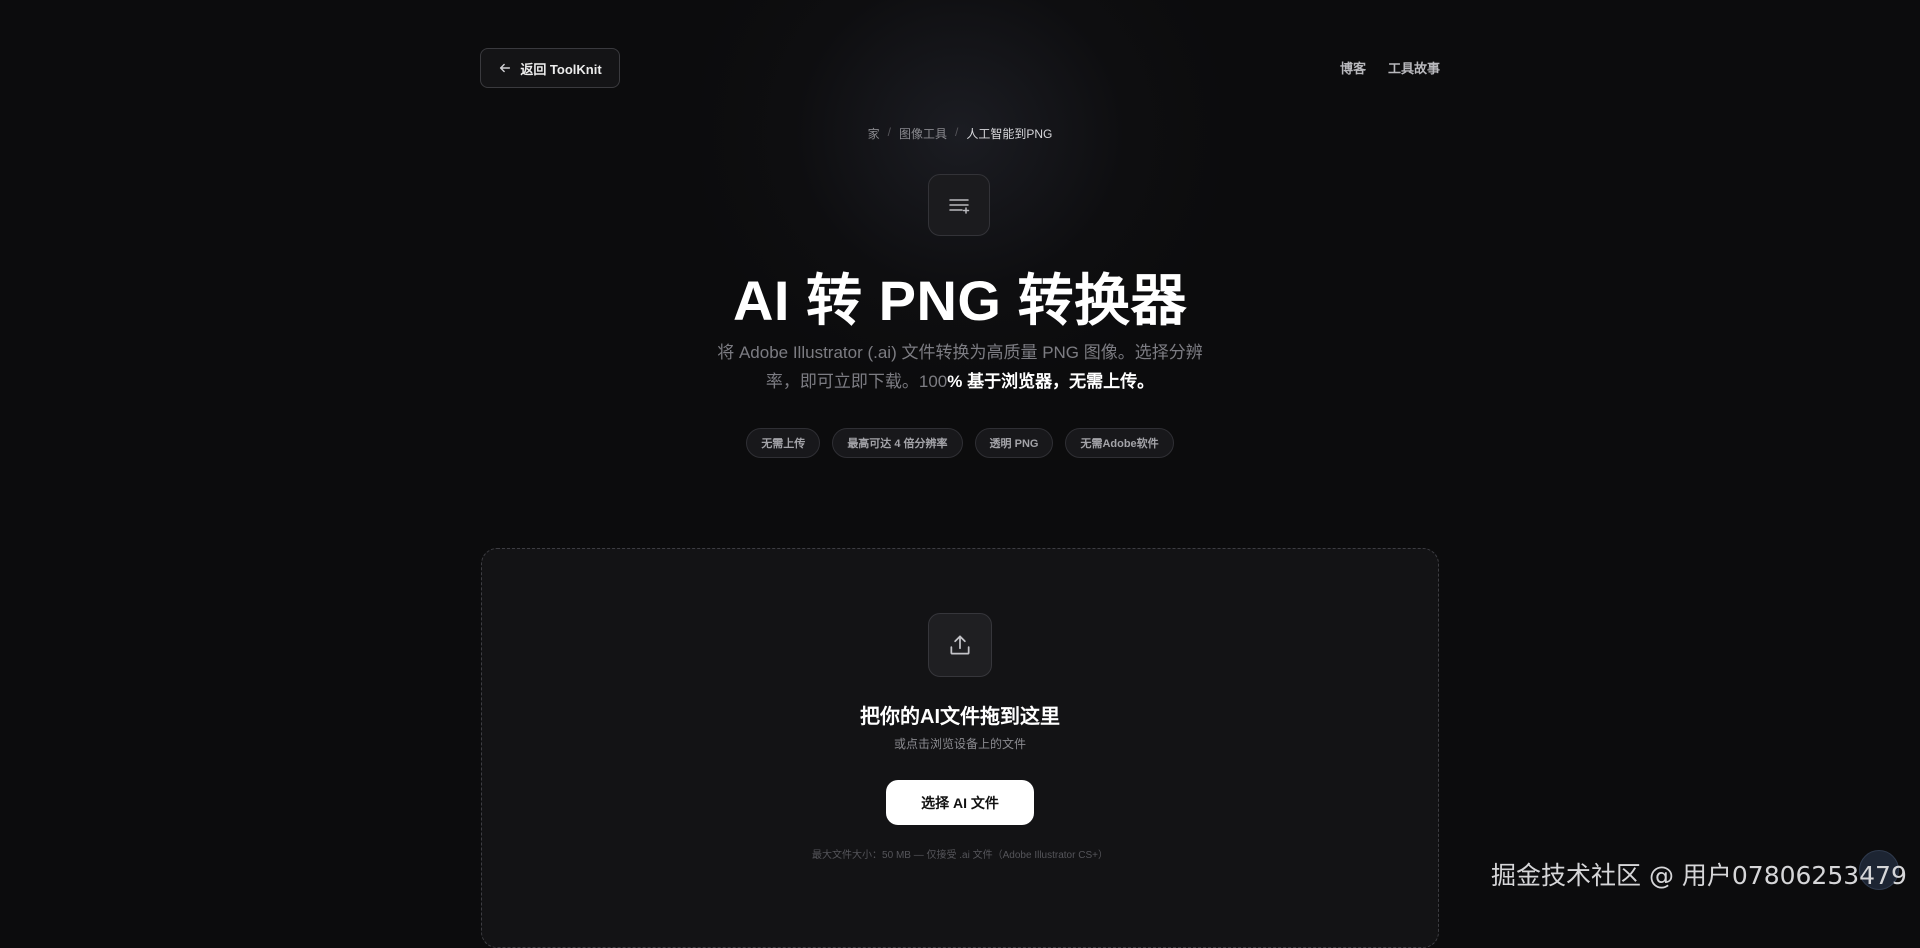 The width and height of the screenshot is (1920, 948). Describe the element at coordinates (923, 133) in the screenshot. I see `breadcrumb-image-tools-link: 图像工具` at that location.